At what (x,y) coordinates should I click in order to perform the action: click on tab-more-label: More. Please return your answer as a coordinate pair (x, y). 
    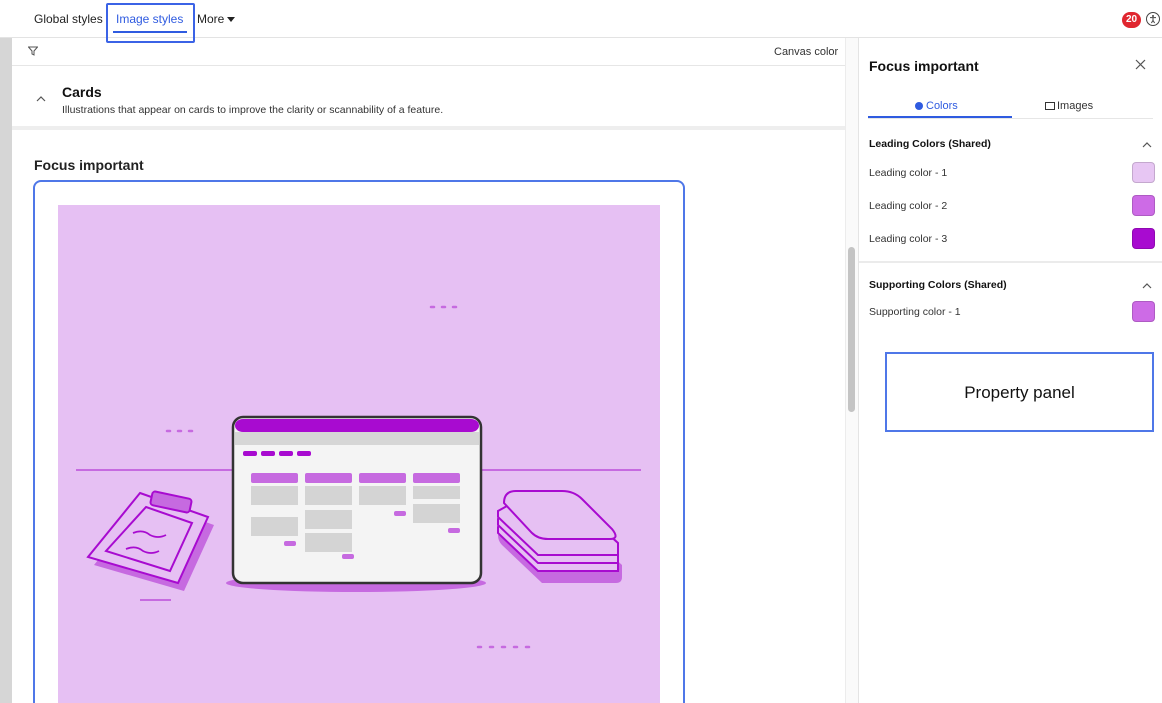
    Looking at the image, I should click on (211, 19).